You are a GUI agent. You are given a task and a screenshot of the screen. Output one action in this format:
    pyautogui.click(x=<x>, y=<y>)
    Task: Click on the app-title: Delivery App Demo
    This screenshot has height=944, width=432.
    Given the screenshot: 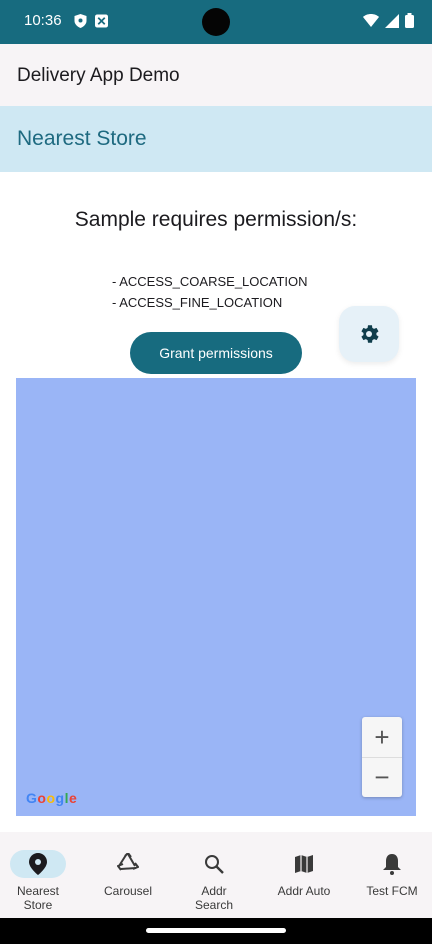 What is the action you would take?
    pyautogui.click(x=98, y=75)
    